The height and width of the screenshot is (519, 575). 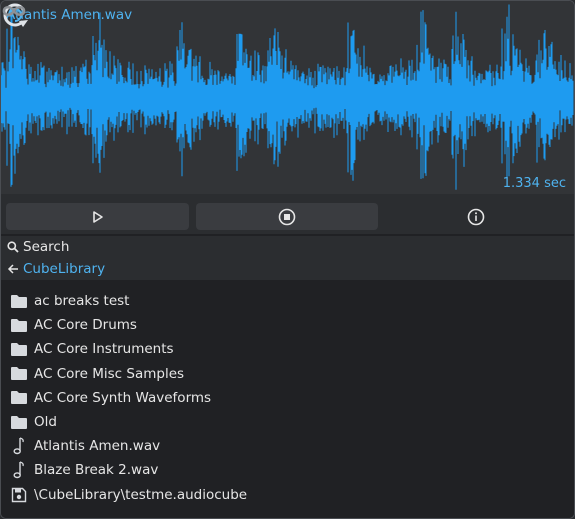 What do you see at coordinates (287, 301) in the screenshot?
I see `list-item: ac breaks test` at bounding box center [287, 301].